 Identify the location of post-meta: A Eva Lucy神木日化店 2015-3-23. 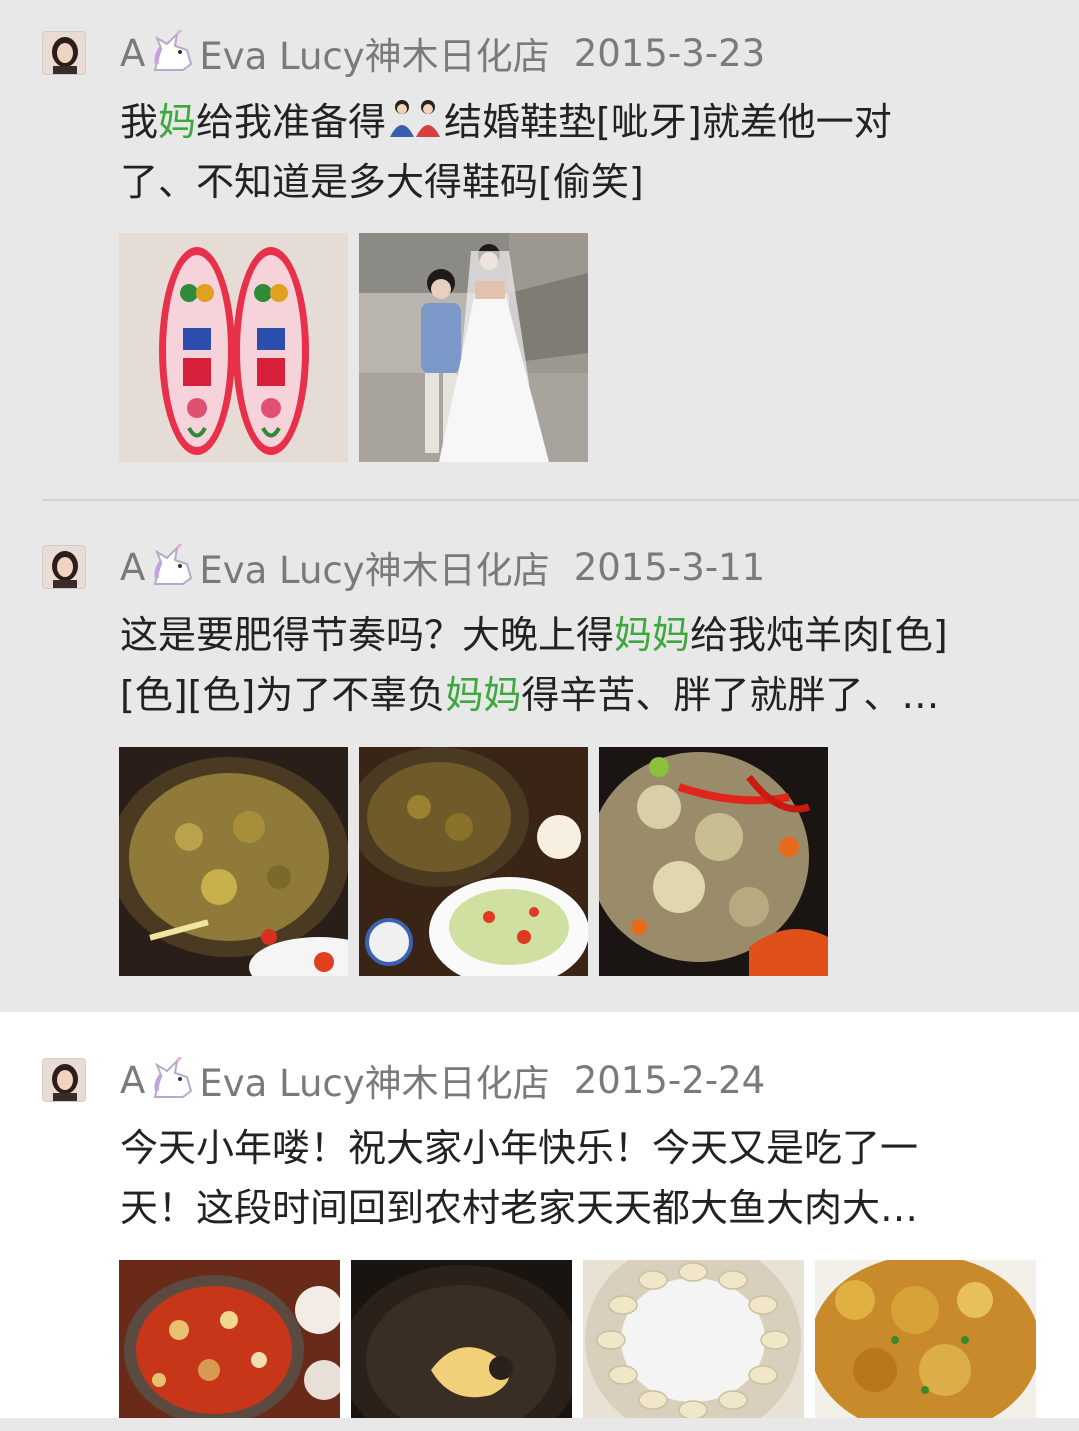
(442, 53).